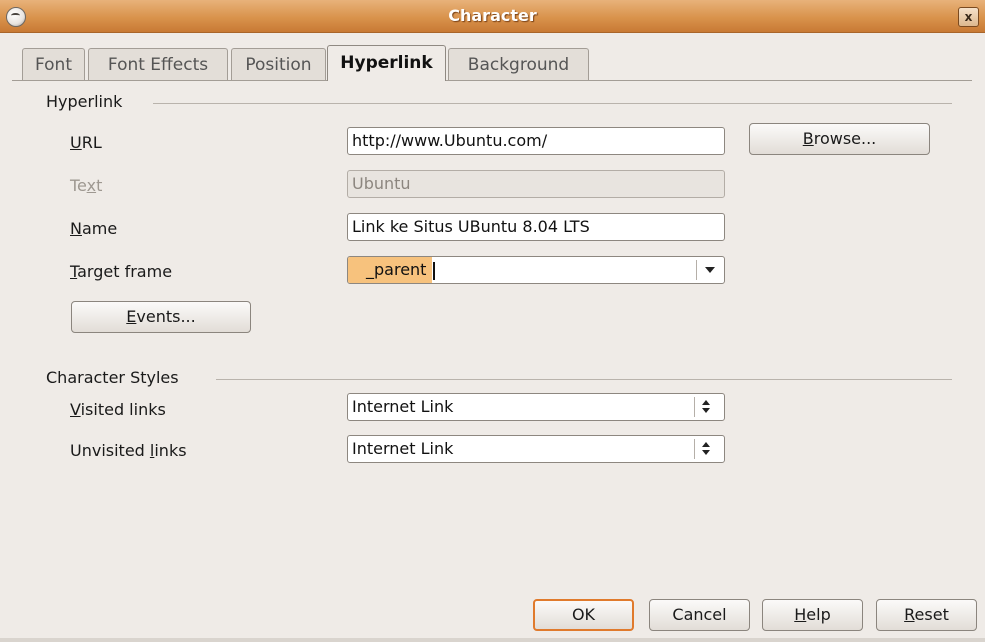 The height and width of the screenshot is (642, 985). I want to click on hyperlink-section-rule, so click(552, 103).